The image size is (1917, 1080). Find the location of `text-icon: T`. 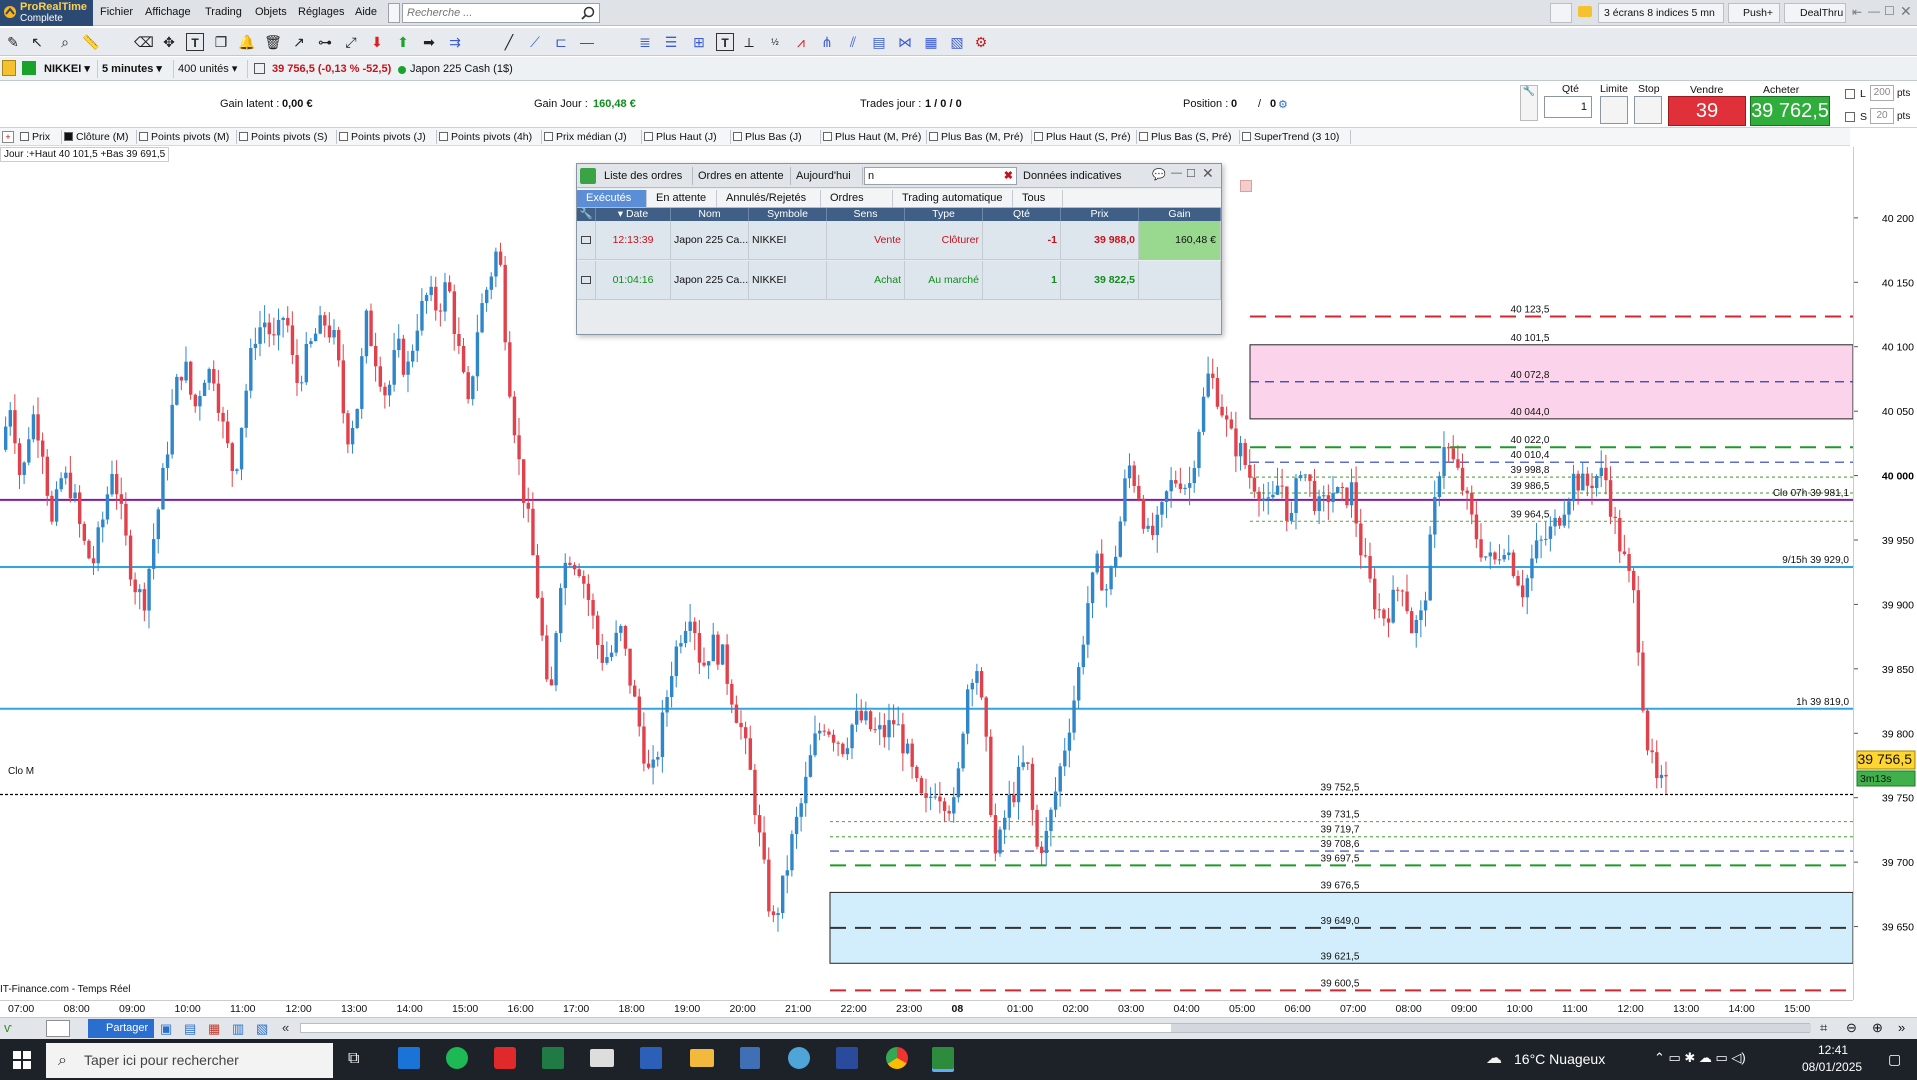

text-icon: T is located at coordinates (195, 42).